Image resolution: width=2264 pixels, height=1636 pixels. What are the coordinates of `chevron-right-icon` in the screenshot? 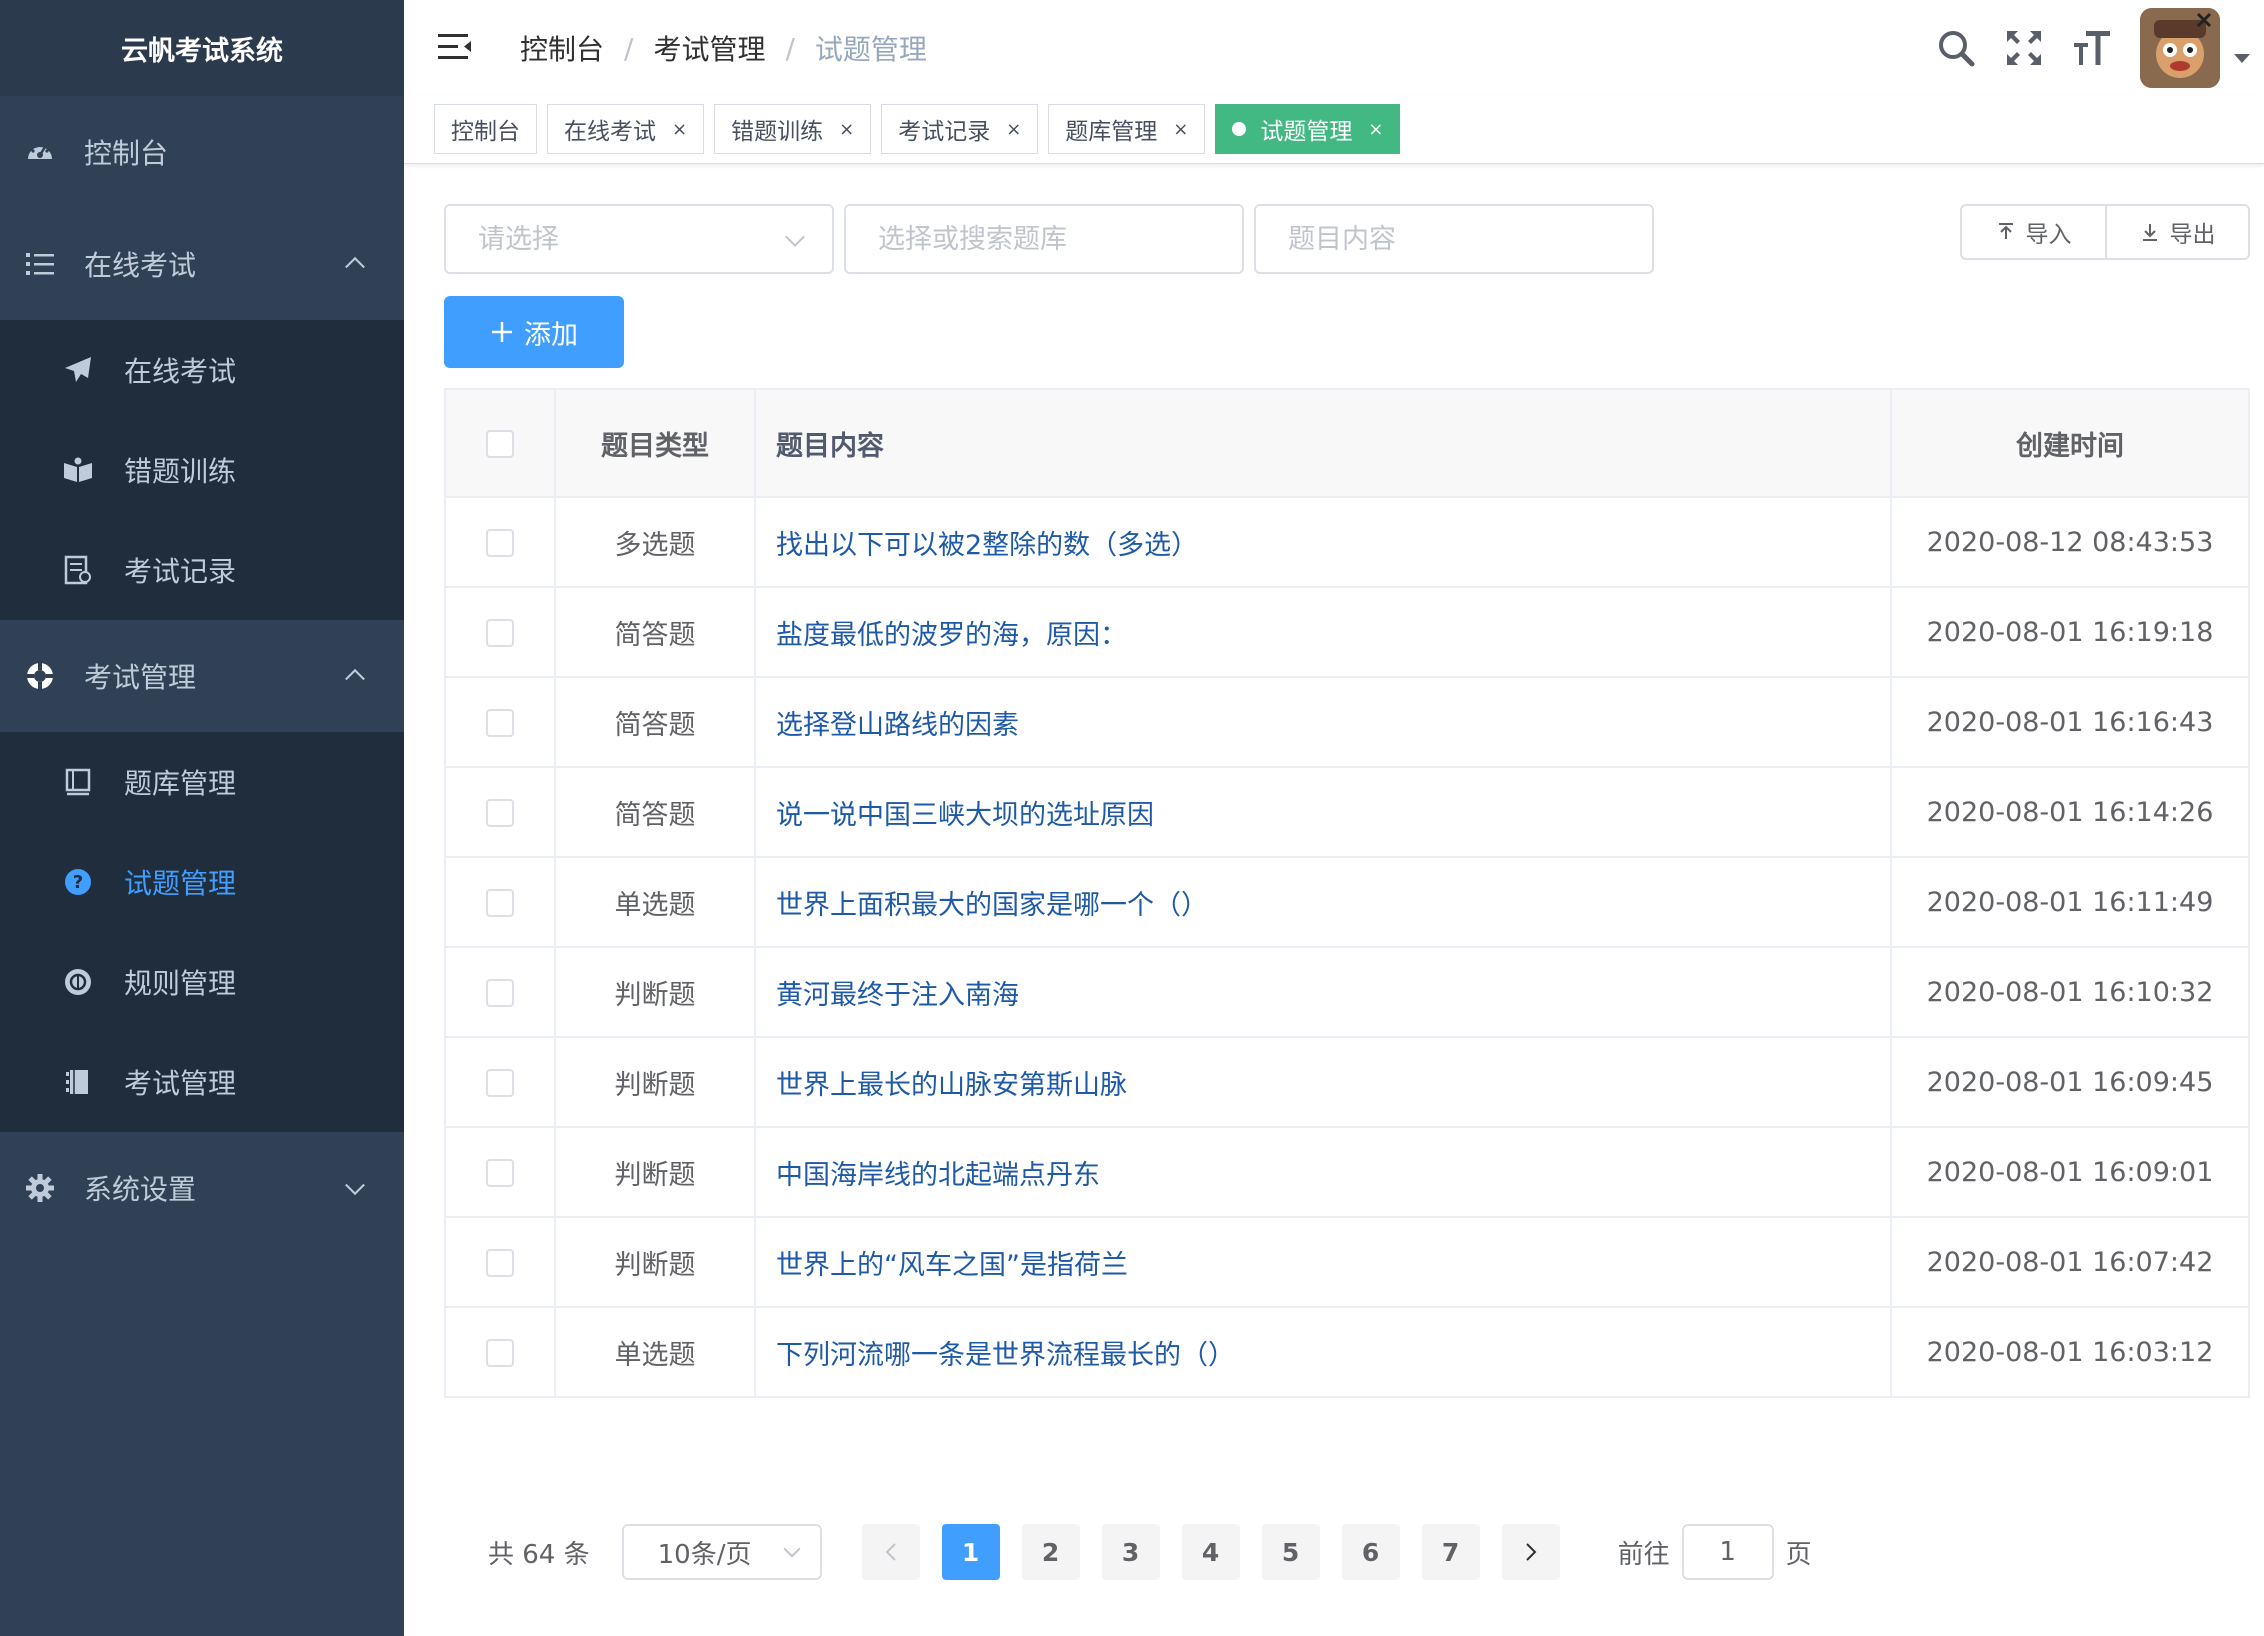 It's located at (1531, 1552).